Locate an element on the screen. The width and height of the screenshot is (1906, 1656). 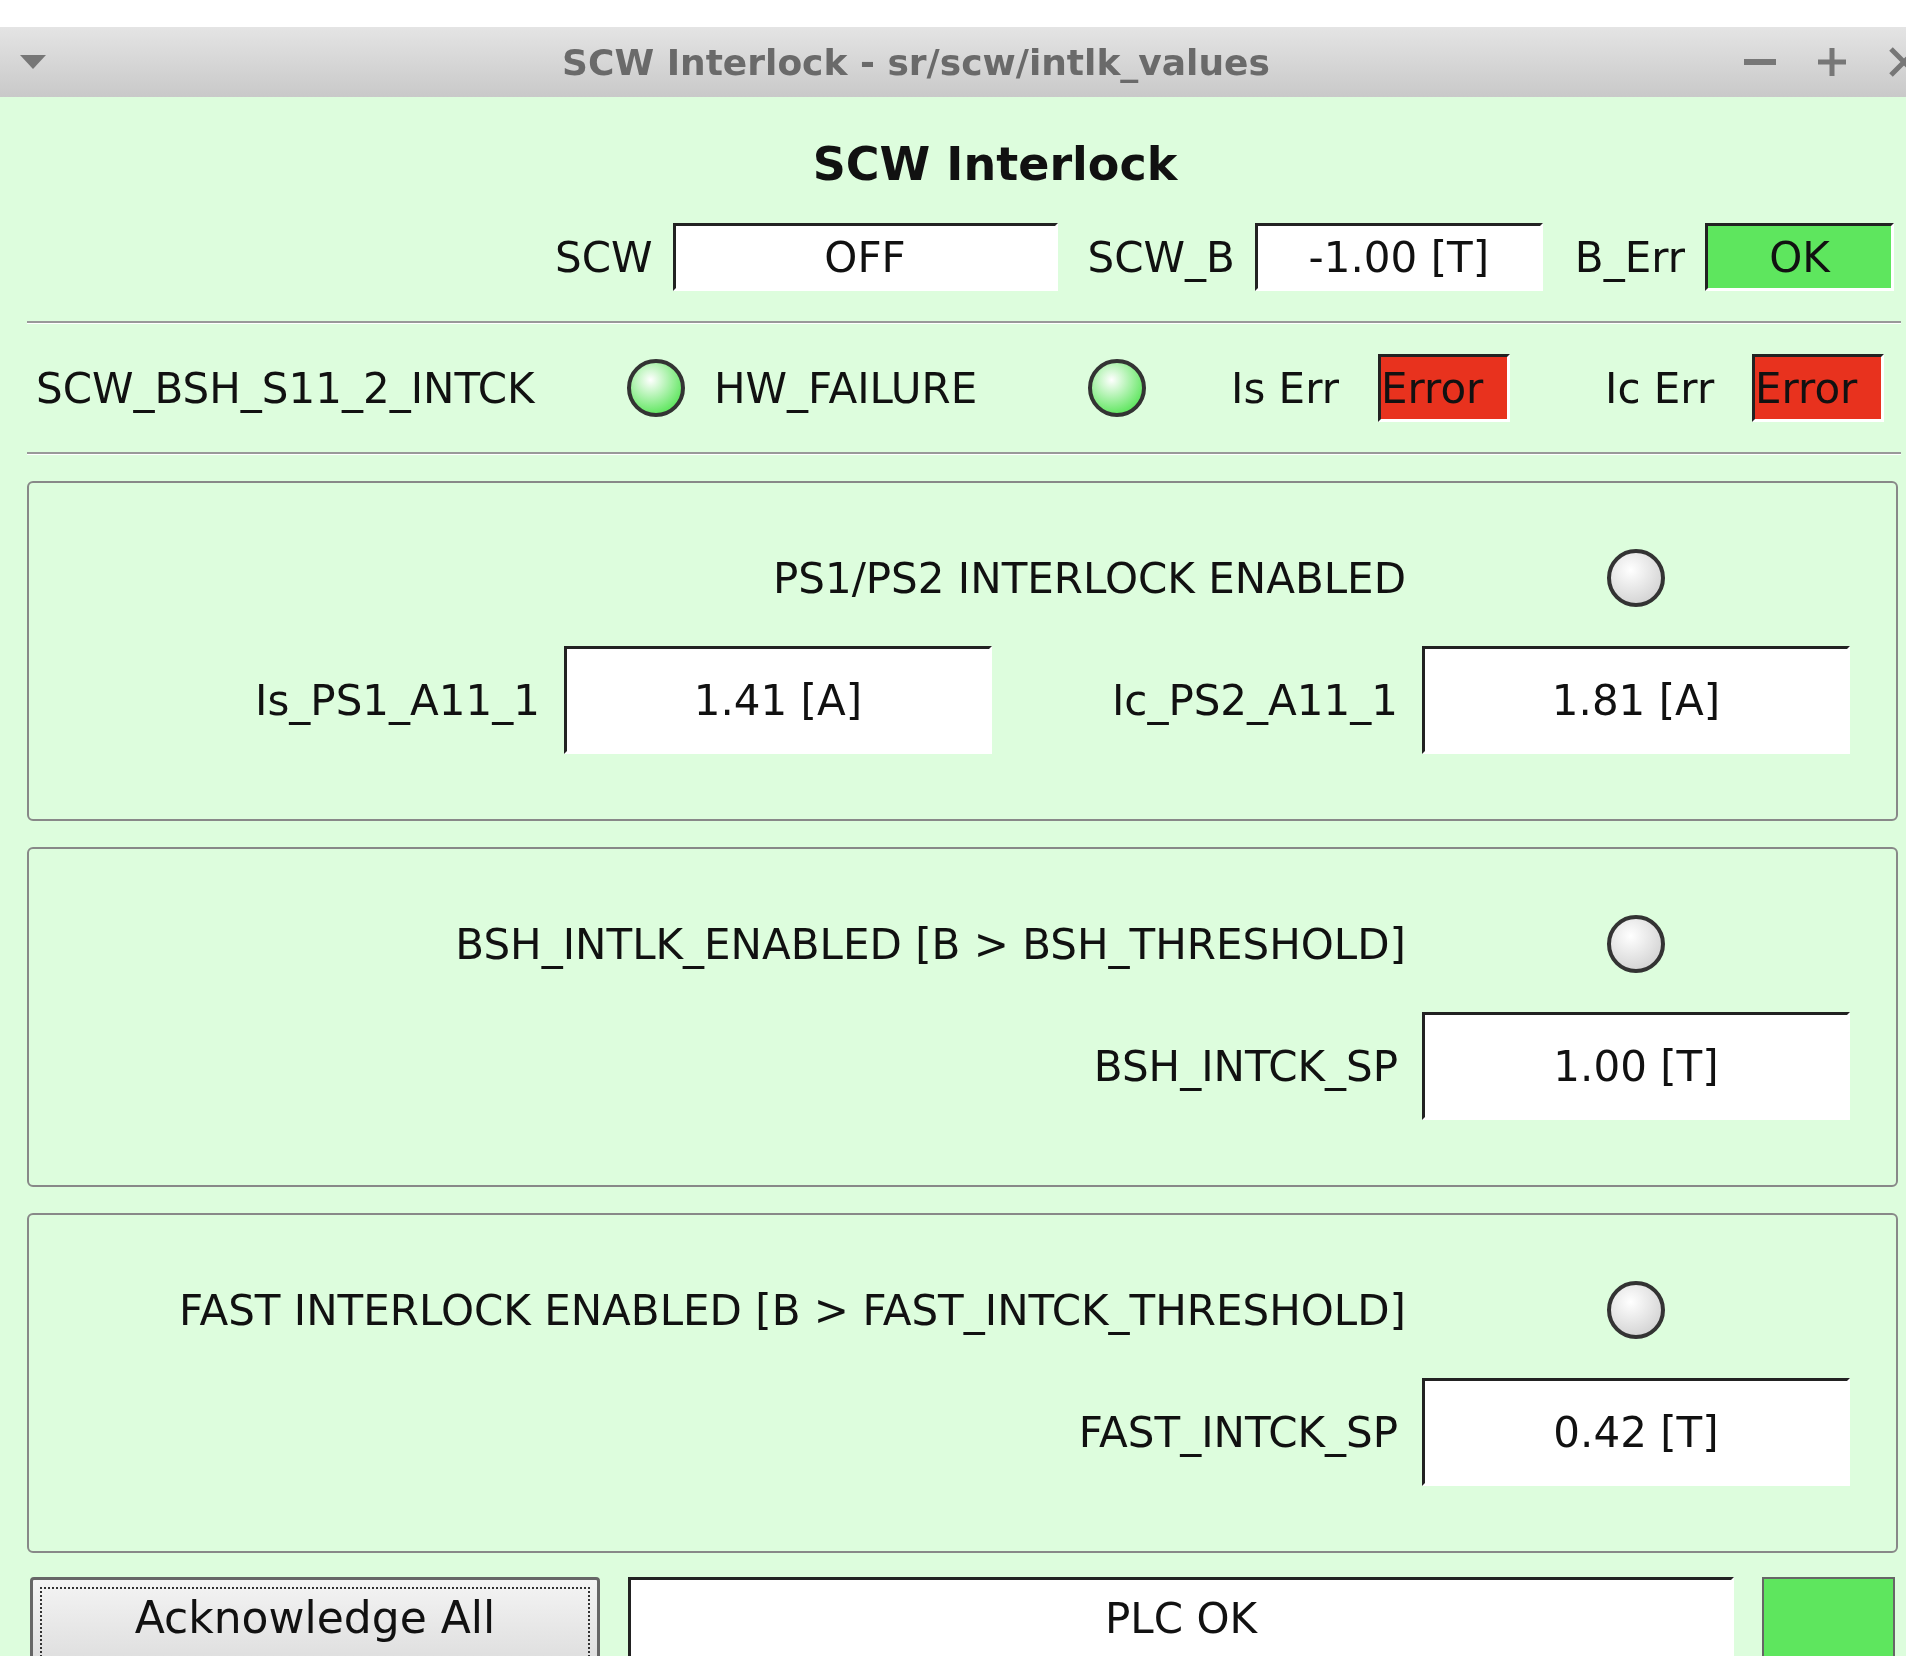
reading-label: Ic_PS2_A11_1 is located at coordinates (1254, 700).